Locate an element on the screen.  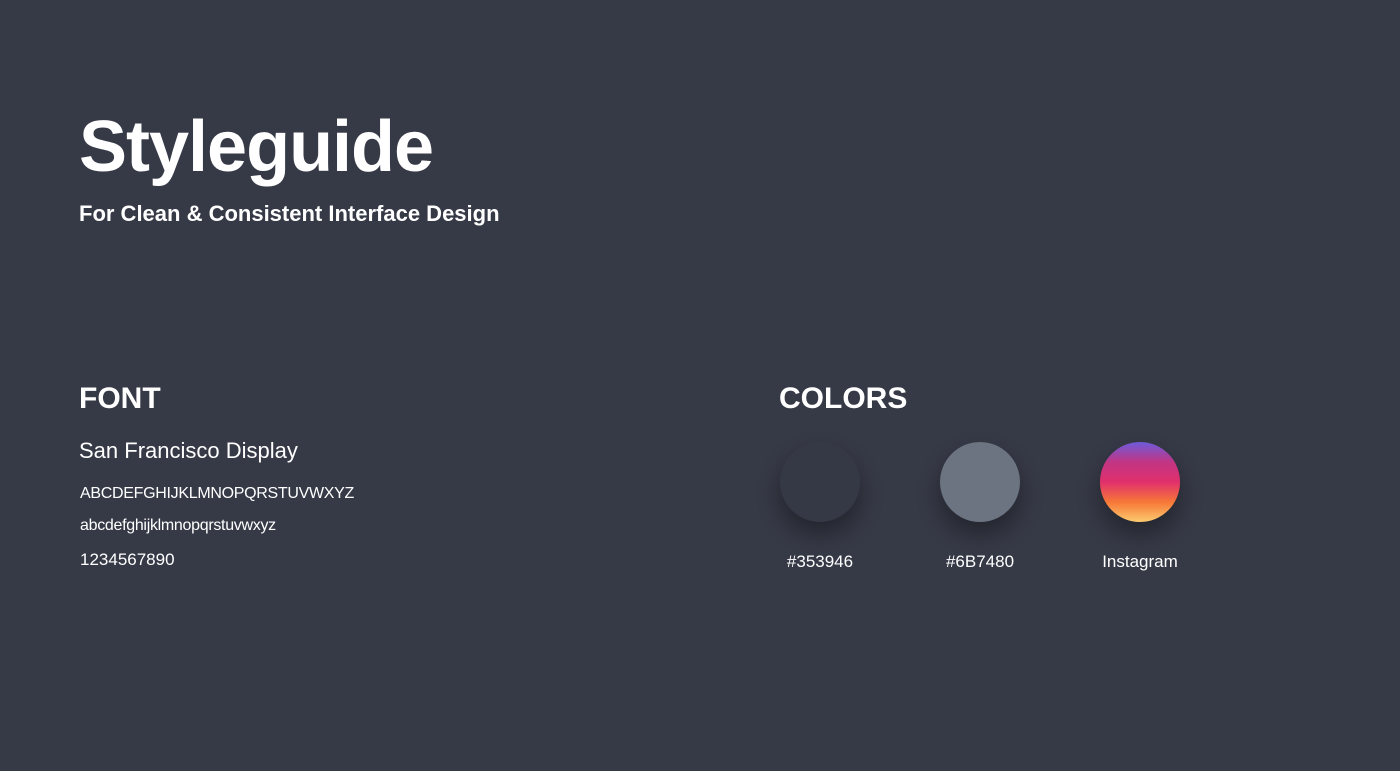
font-heading: FONT is located at coordinates (120, 398).